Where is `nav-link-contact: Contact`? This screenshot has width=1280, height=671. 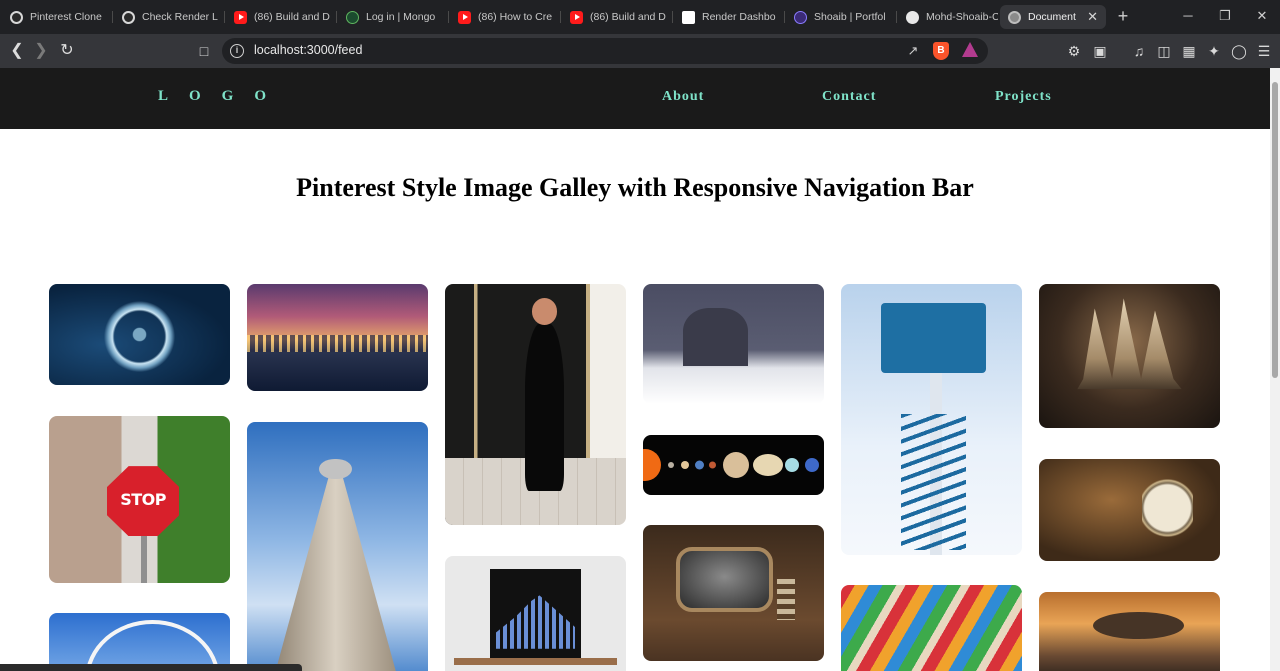
nav-link-contact: Contact is located at coordinates (849, 97).